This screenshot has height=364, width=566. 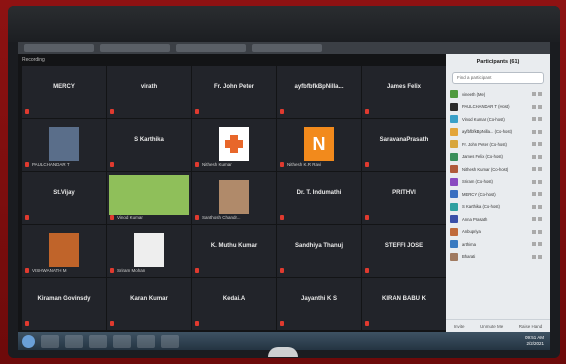 What do you see at coordinates (64, 304) in the screenshot?
I see `video-tile: Kiraman Govinsdy` at bounding box center [64, 304].